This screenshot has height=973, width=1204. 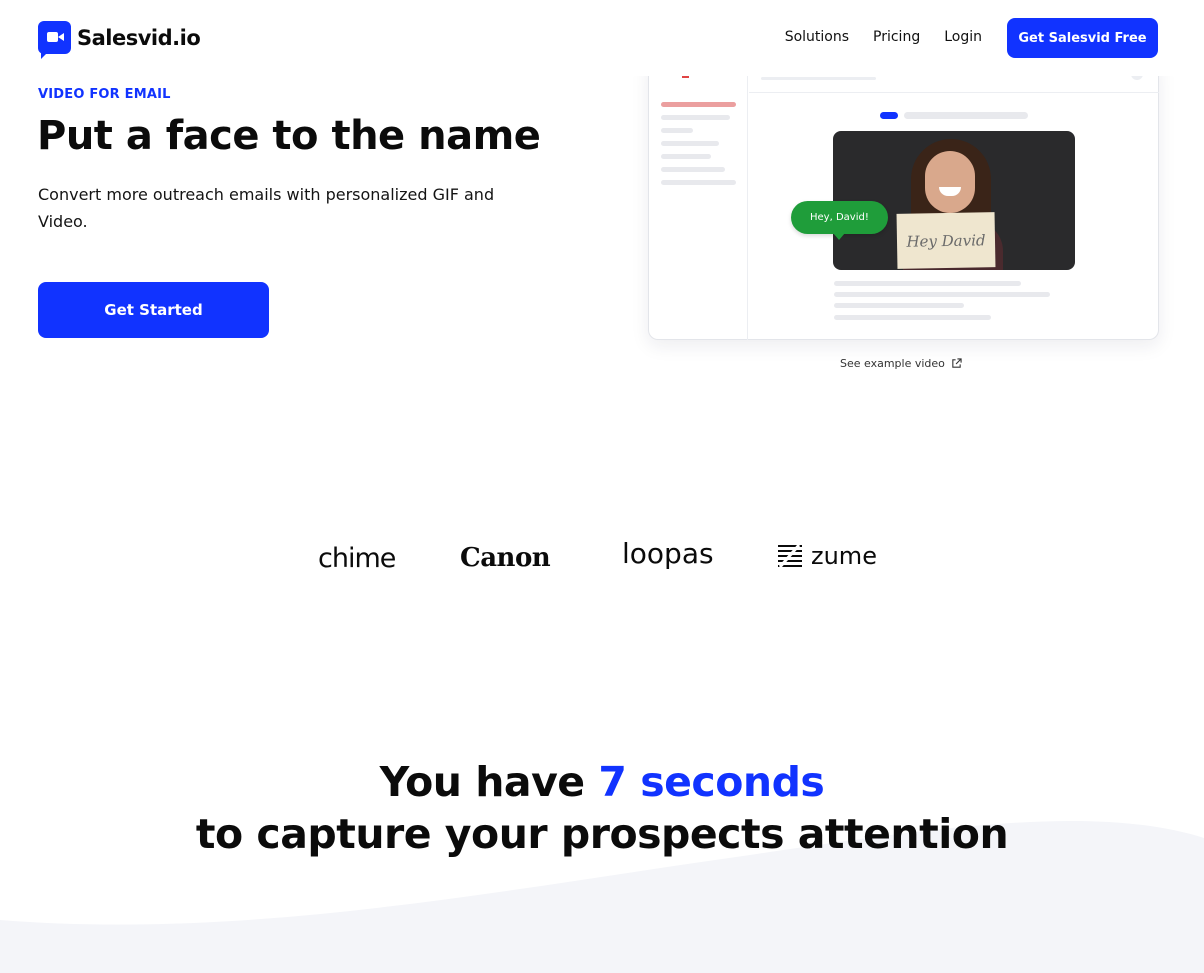 I want to click on headline-pre: You have, so click(x=489, y=782).